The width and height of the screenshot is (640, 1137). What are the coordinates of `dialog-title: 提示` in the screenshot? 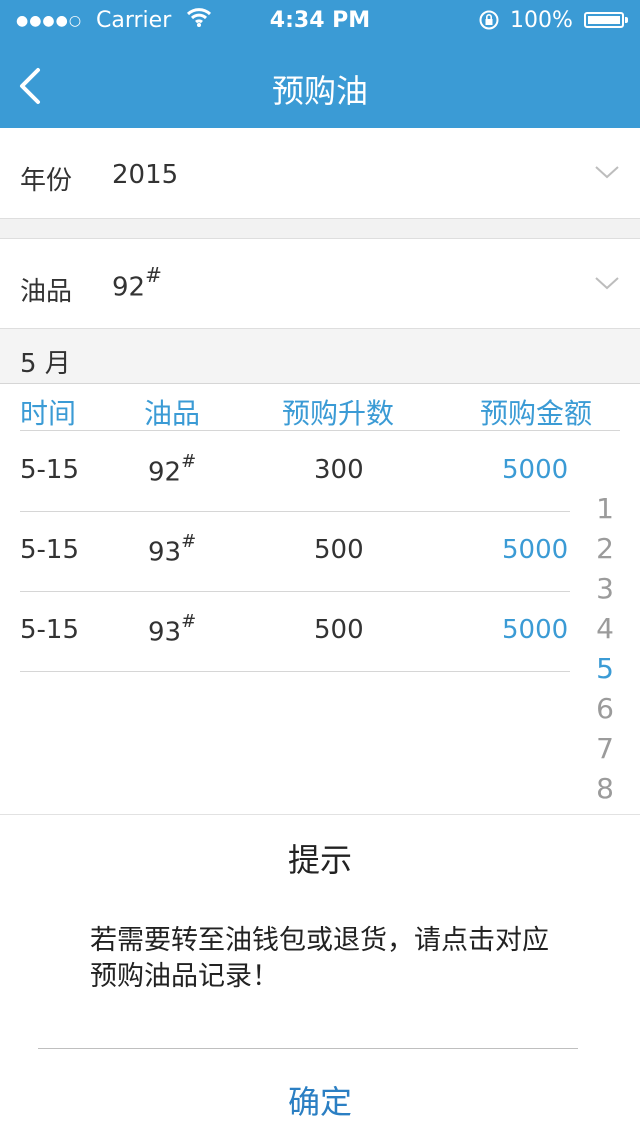 It's located at (319, 860).